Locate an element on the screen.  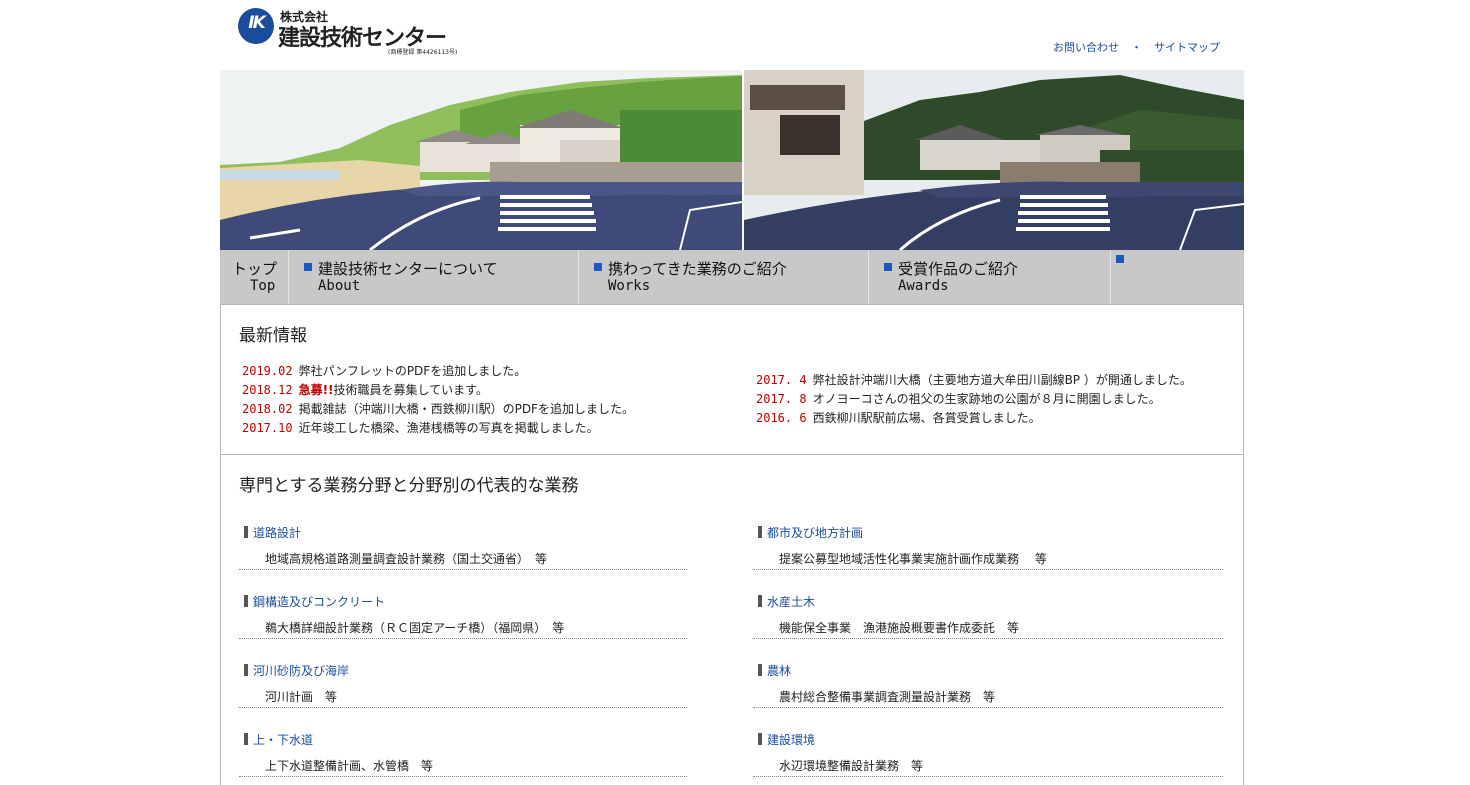
news-text: 技術職員を募集しています。 is located at coordinates (410, 390).